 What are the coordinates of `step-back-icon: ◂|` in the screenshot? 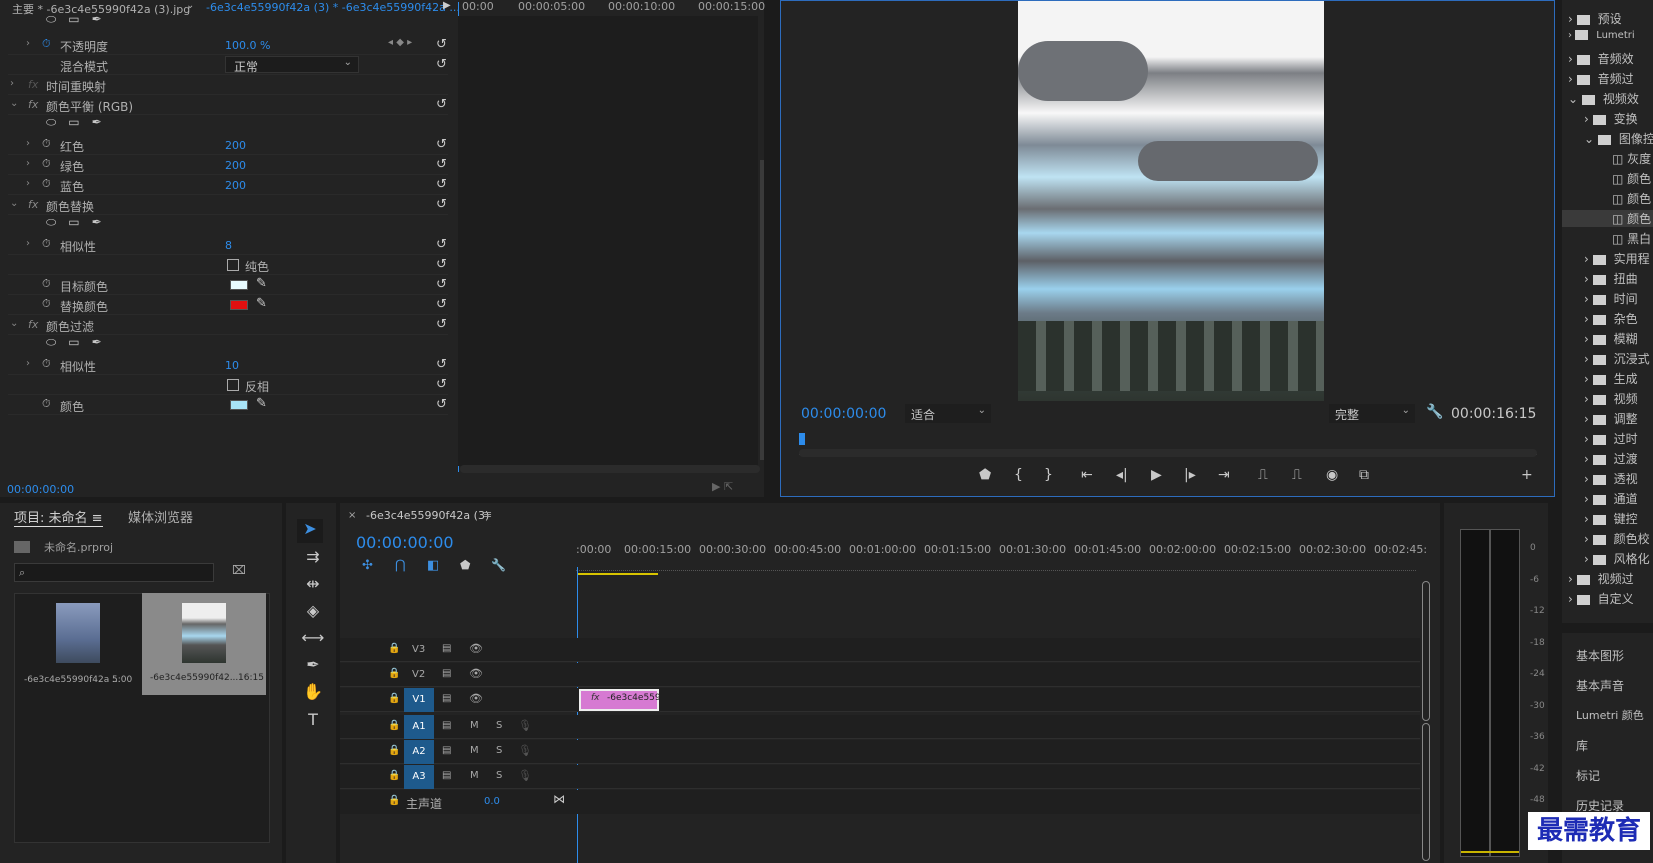 It's located at (1122, 475).